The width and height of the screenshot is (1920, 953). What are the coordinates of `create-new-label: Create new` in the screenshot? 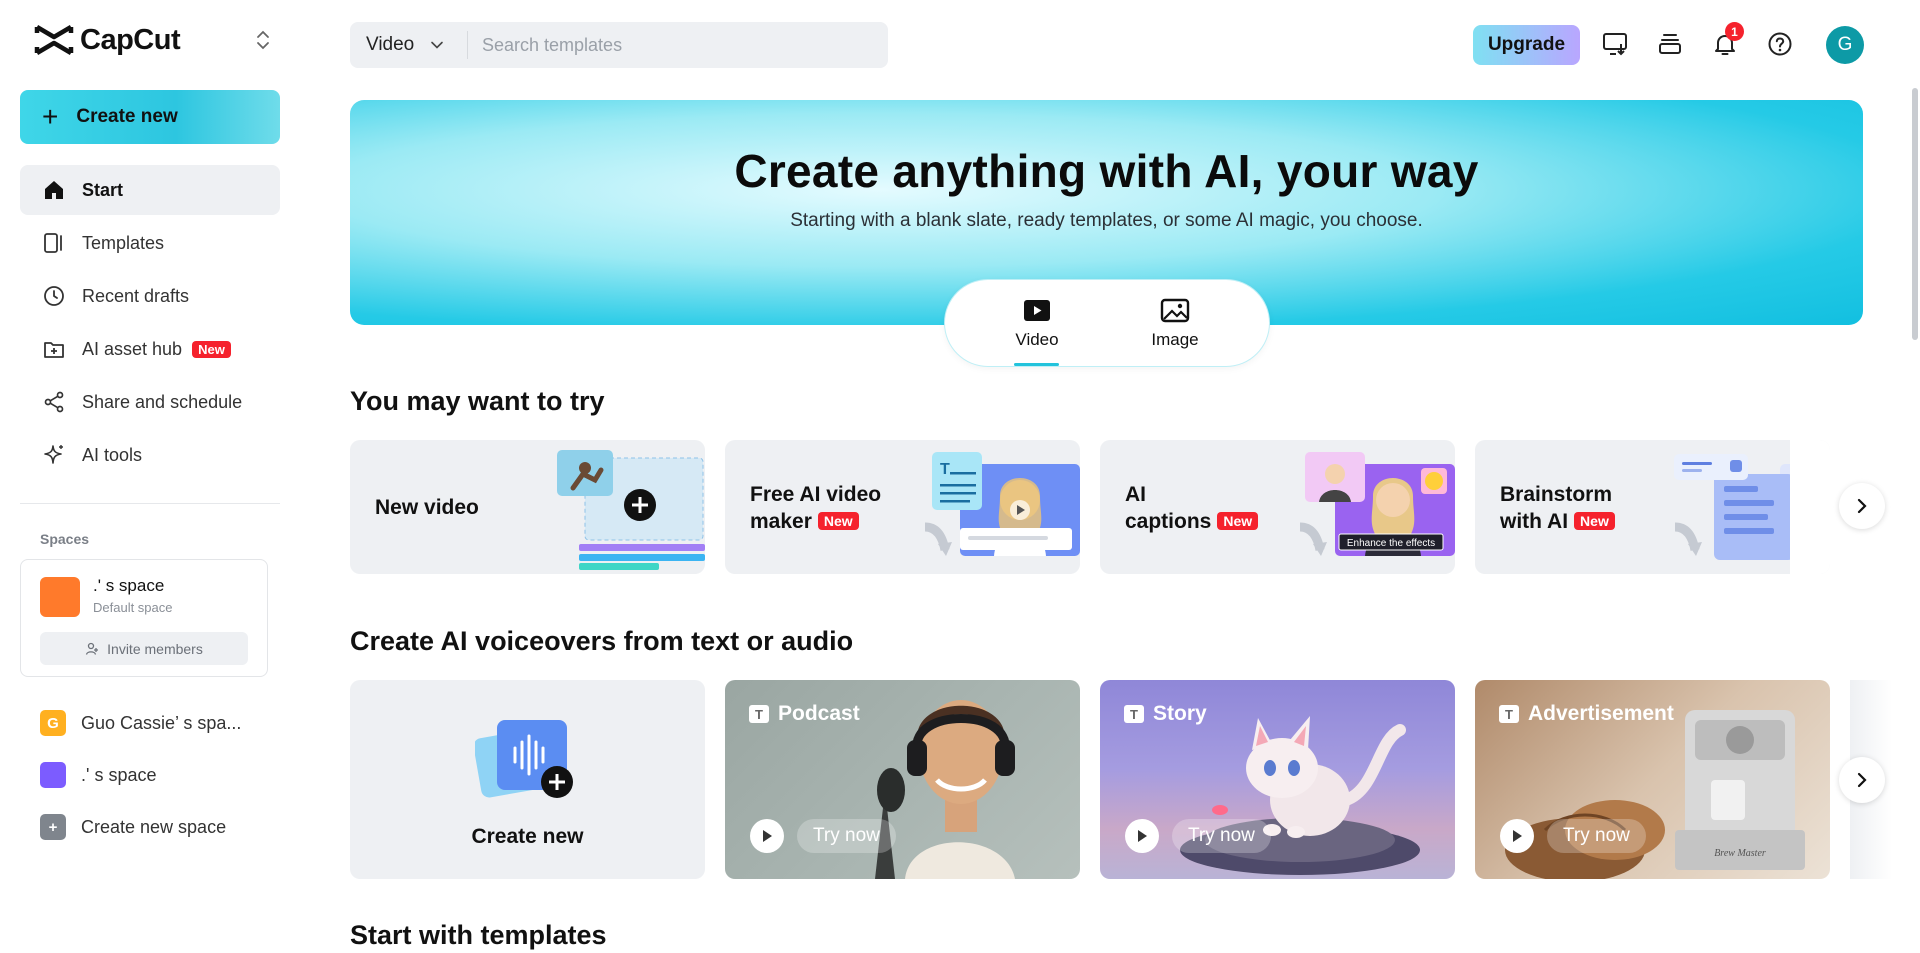 It's located at (127, 116).